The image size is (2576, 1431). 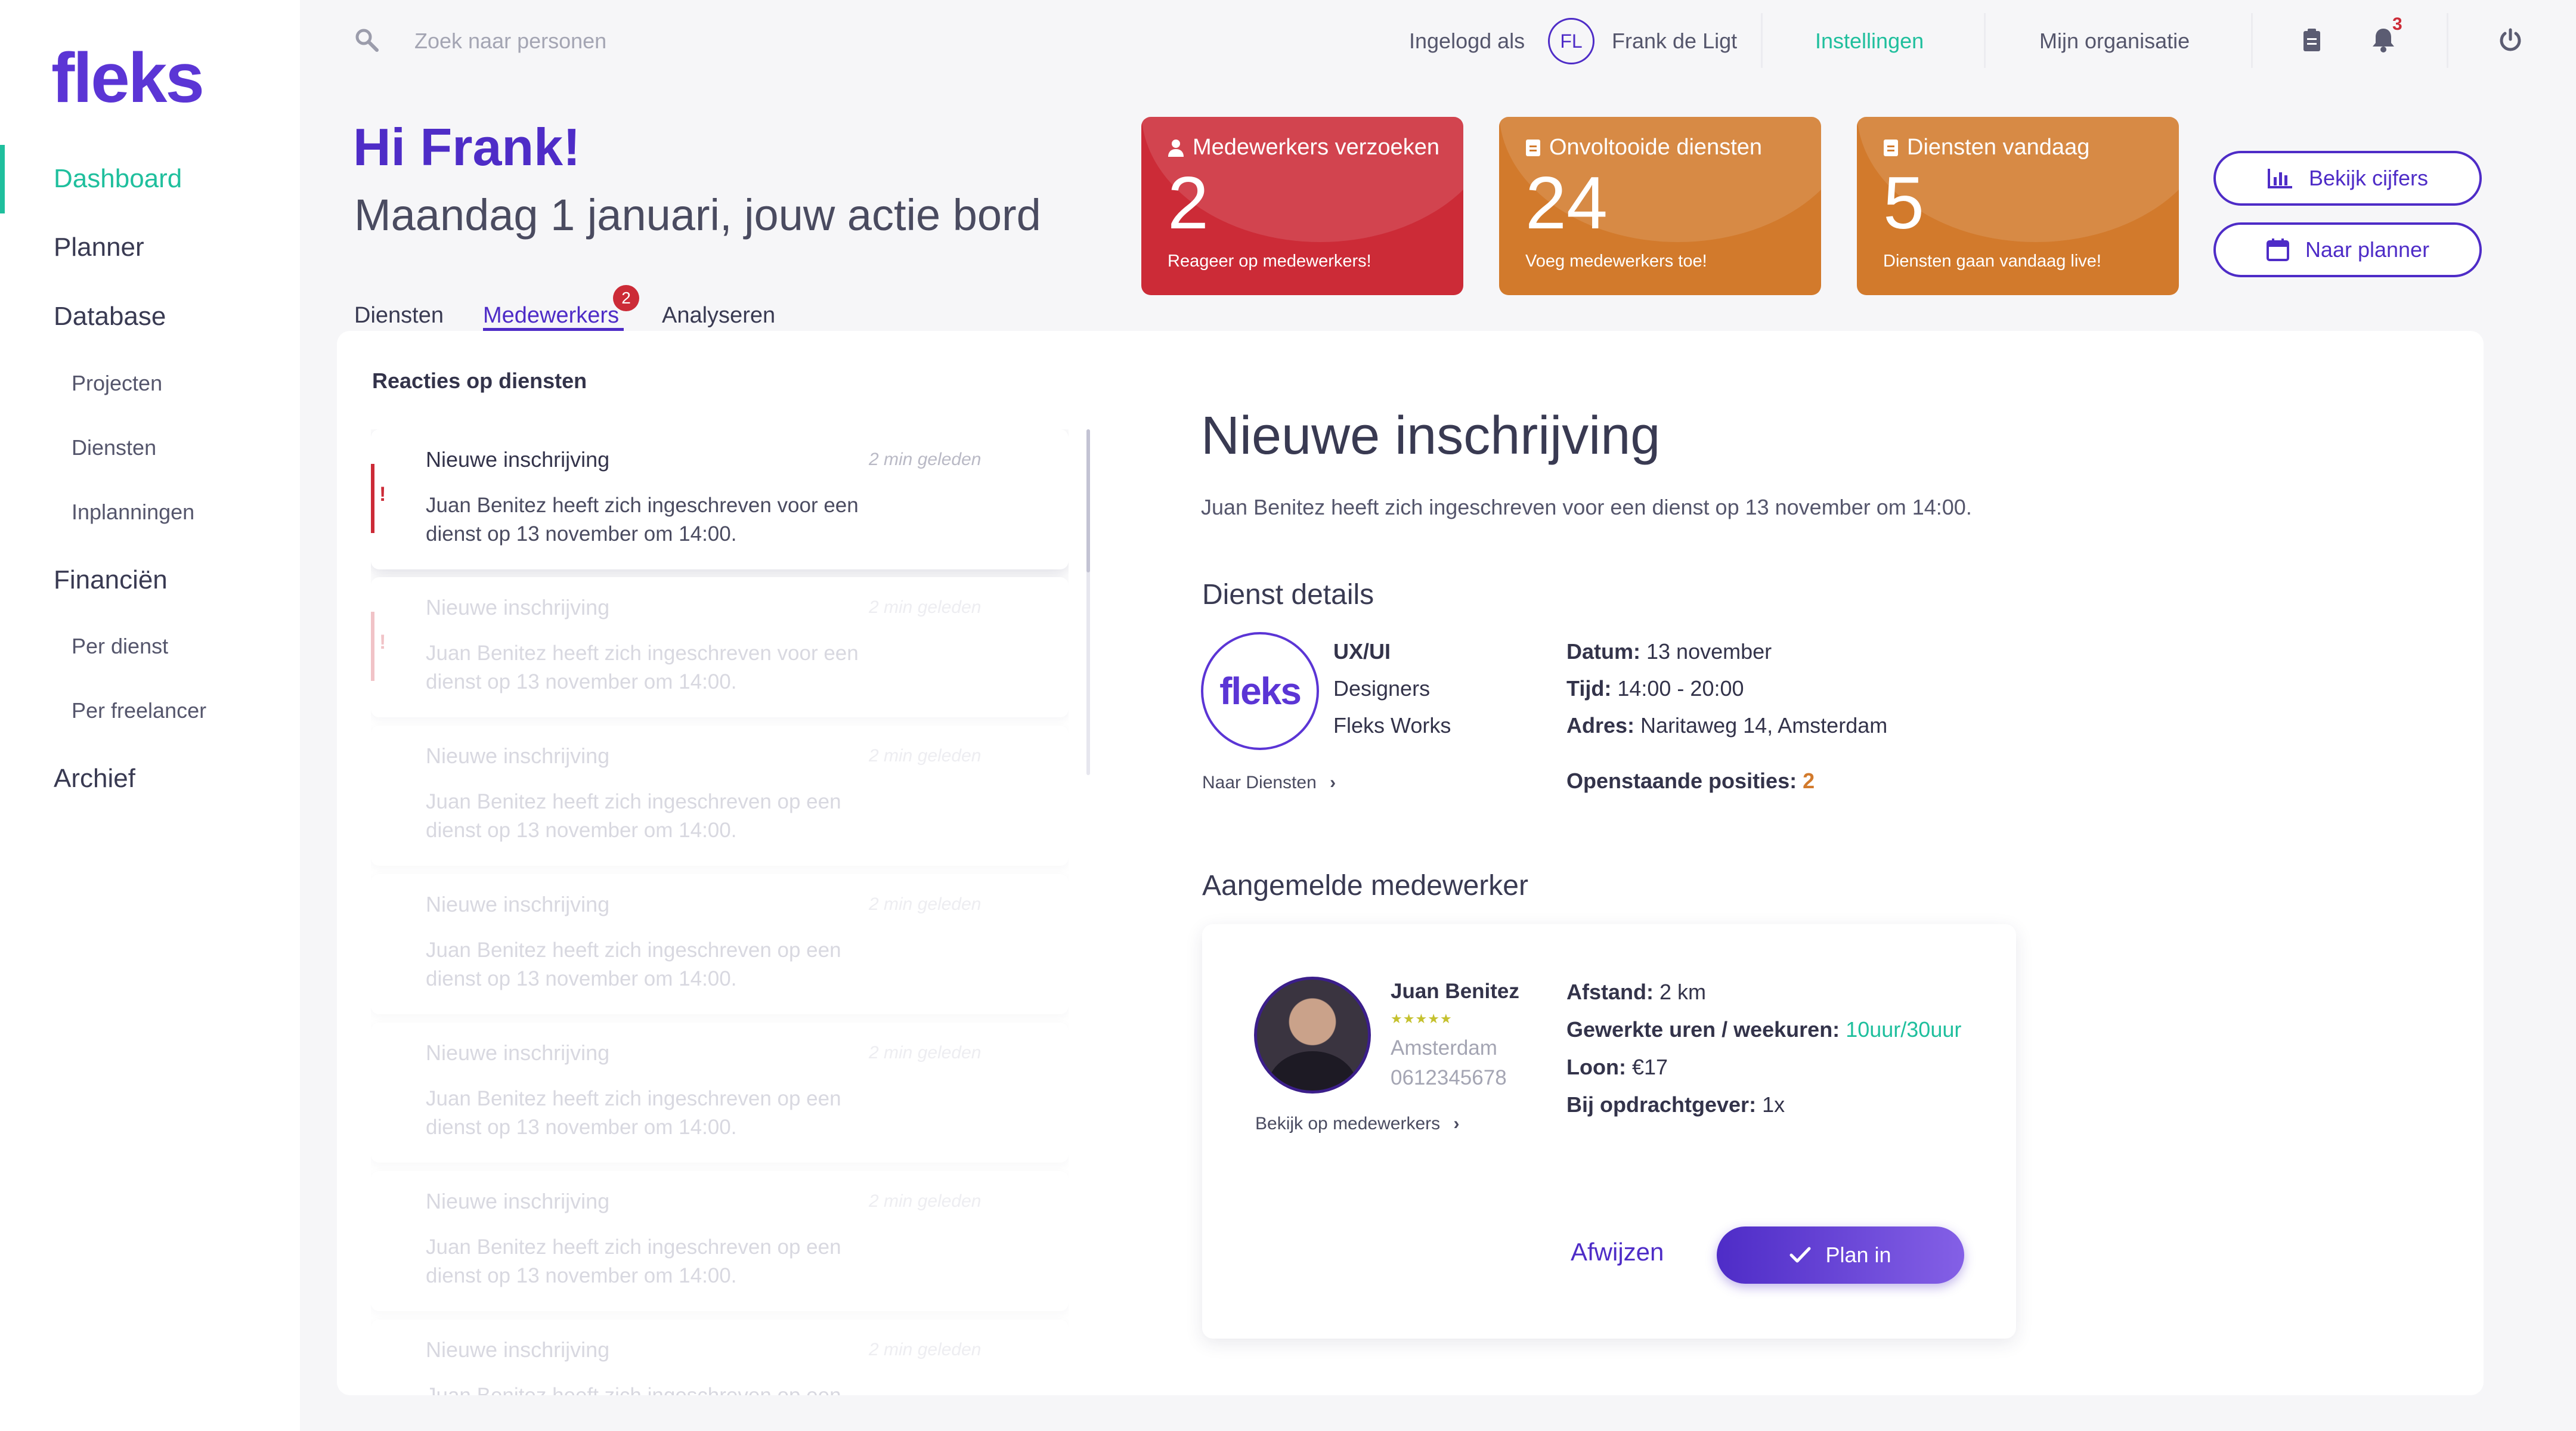 What do you see at coordinates (1999, 147) in the screenshot?
I see `stat-label-text: Diensten vandaag` at bounding box center [1999, 147].